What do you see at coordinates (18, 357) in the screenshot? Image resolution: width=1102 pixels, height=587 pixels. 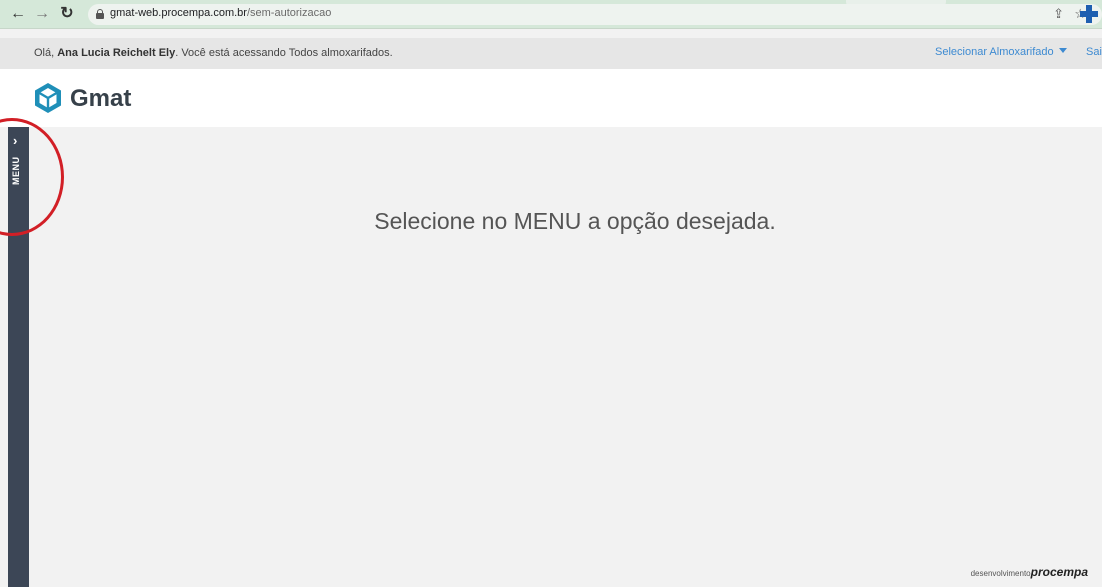 I see `side-menu-toggle: › MENU` at bounding box center [18, 357].